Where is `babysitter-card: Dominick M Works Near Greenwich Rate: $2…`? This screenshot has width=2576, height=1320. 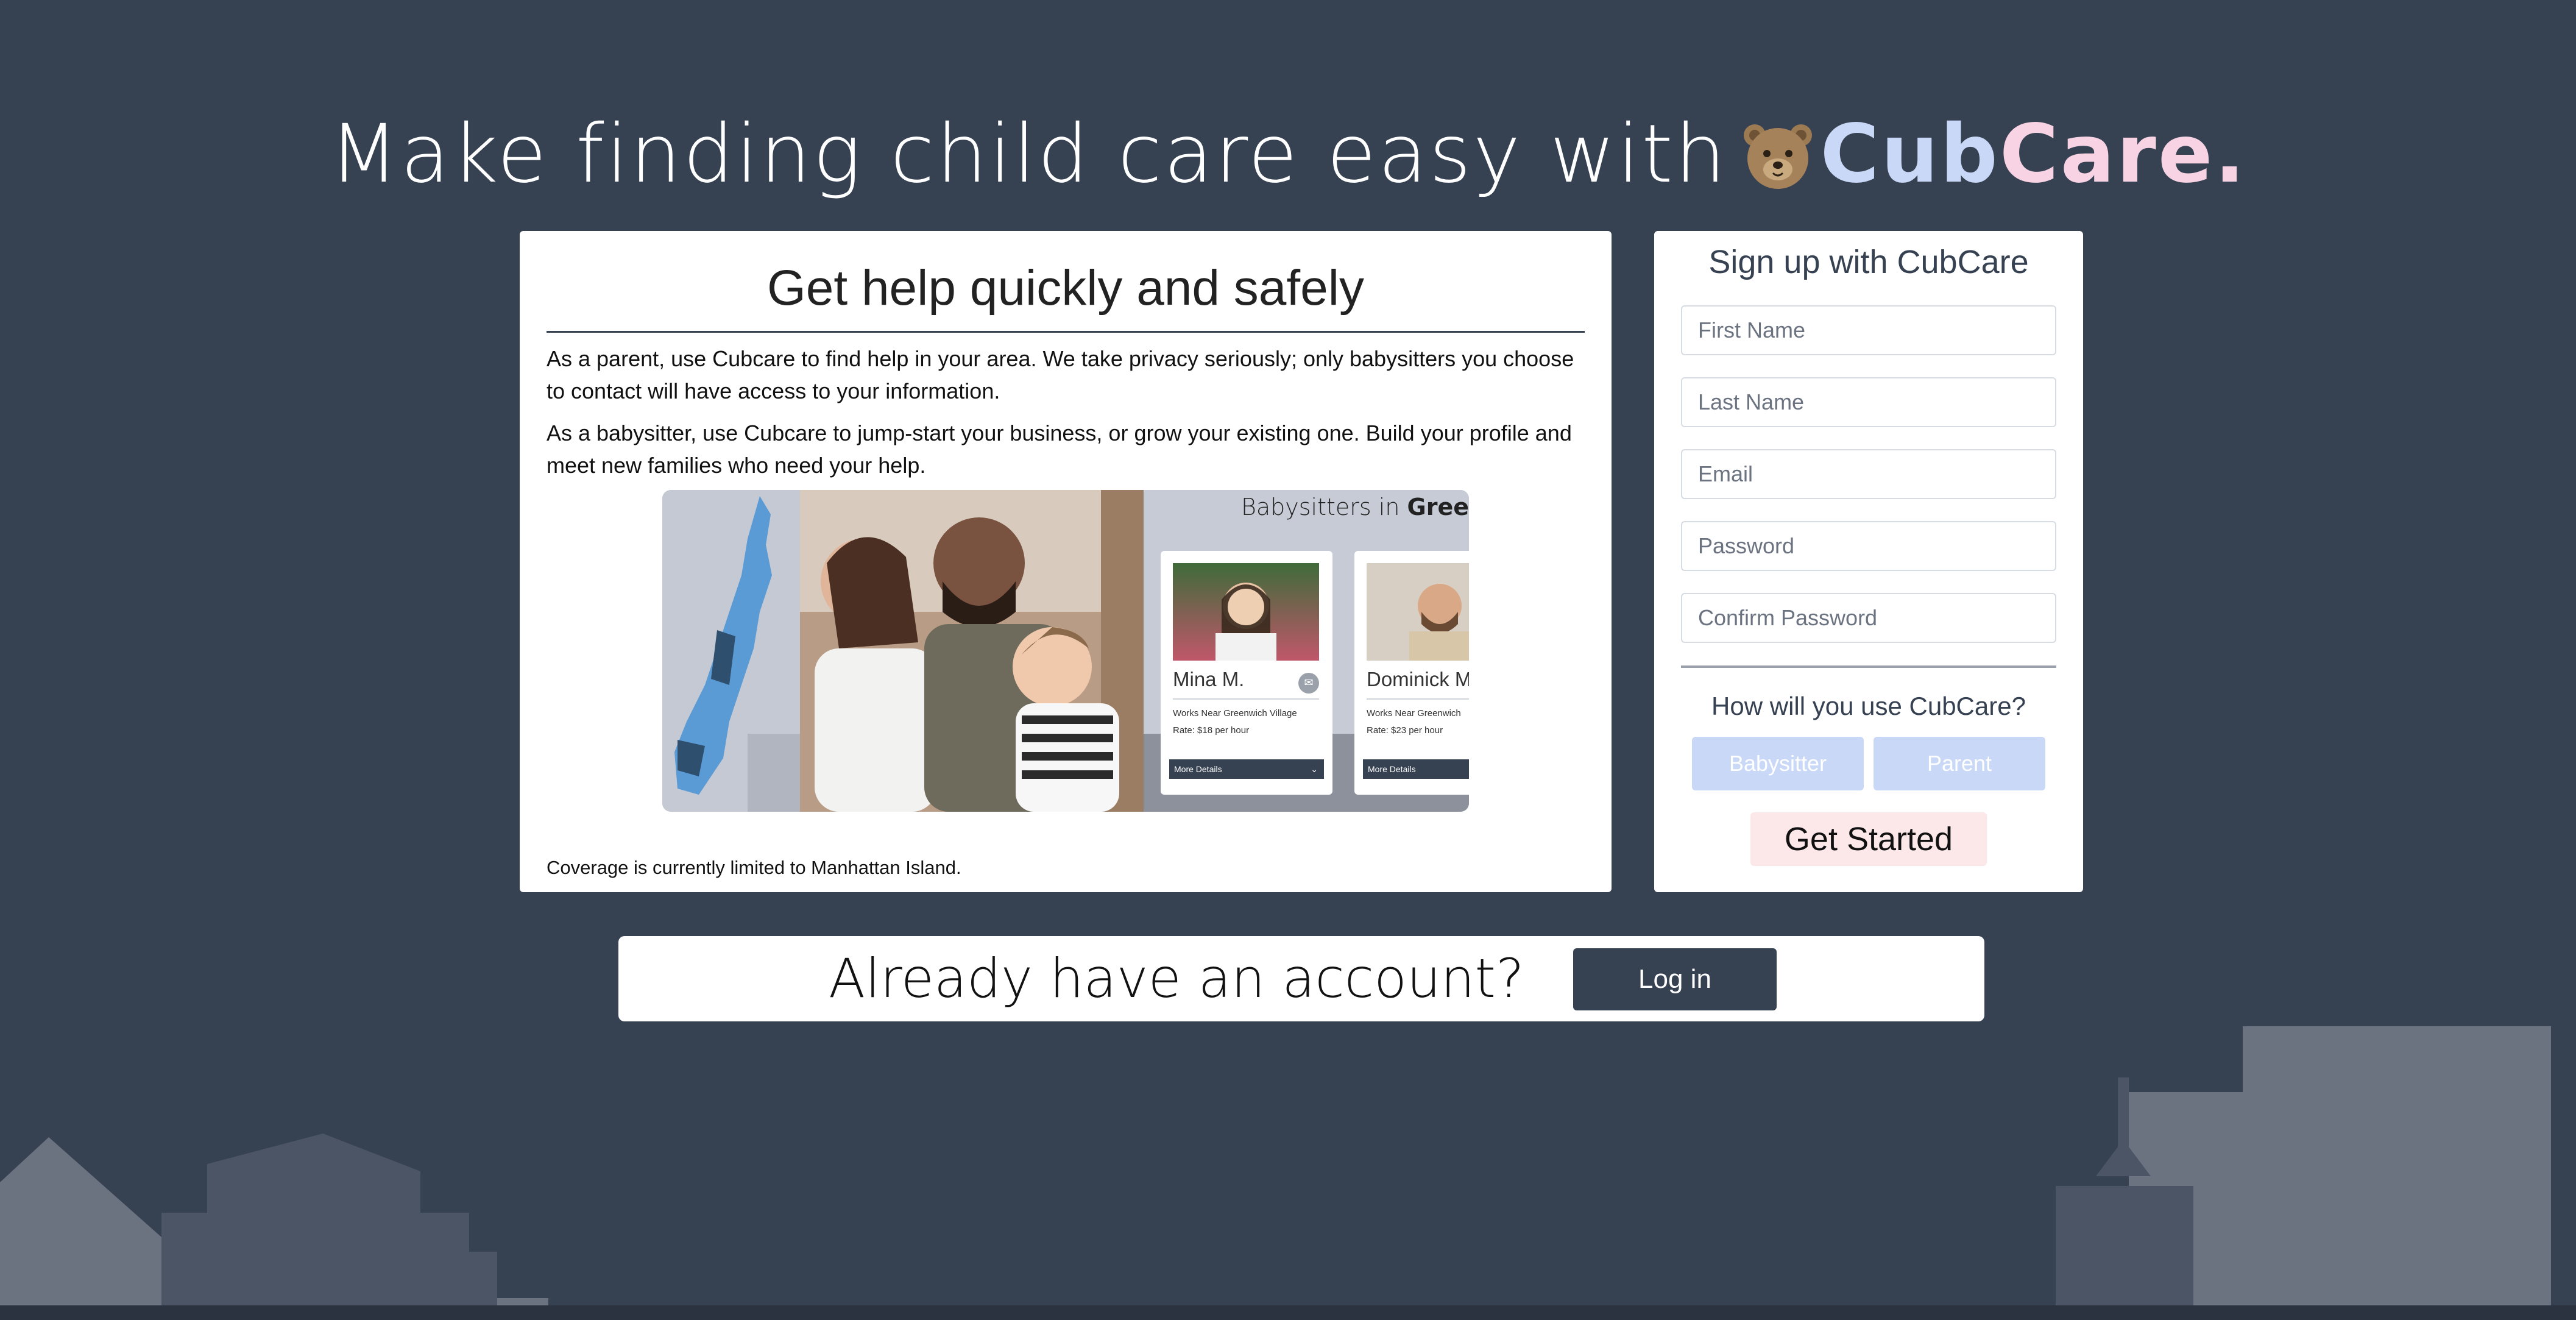
babysitter-card: Dominick M Works Near Greenwich Rate: $2… is located at coordinates (1411, 673).